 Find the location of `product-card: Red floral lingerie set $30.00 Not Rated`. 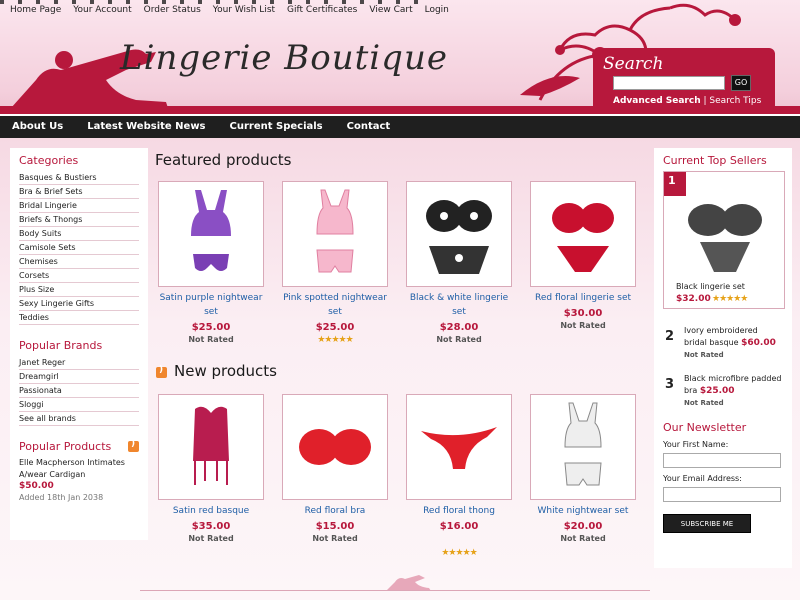

product-card: Red floral lingerie set $30.00 Not Rated is located at coordinates (583, 255).